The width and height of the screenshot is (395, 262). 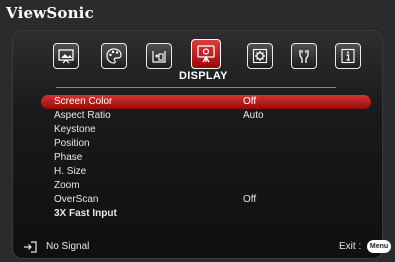 What do you see at coordinates (206, 144) in the screenshot?
I see `menu-item-position: Position` at bounding box center [206, 144].